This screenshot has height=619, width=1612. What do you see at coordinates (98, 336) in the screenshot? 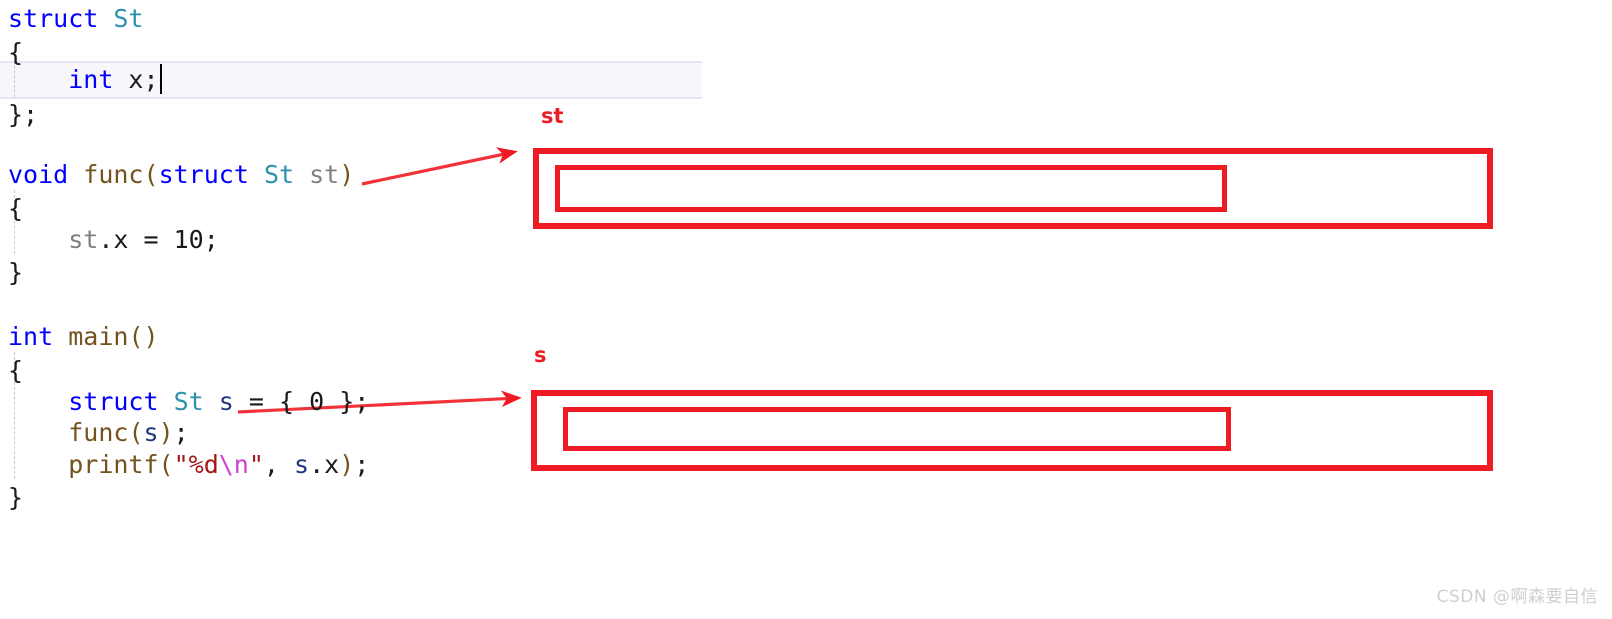
I see `code-token: main` at bounding box center [98, 336].